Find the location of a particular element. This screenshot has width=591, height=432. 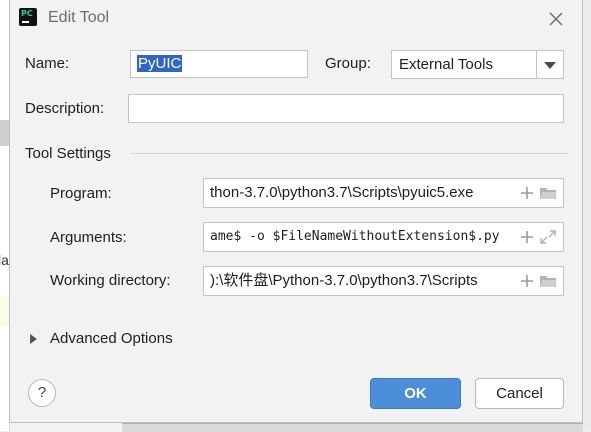

dialog-titlebar: PC Edit Tool is located at coordinates (296, 19).